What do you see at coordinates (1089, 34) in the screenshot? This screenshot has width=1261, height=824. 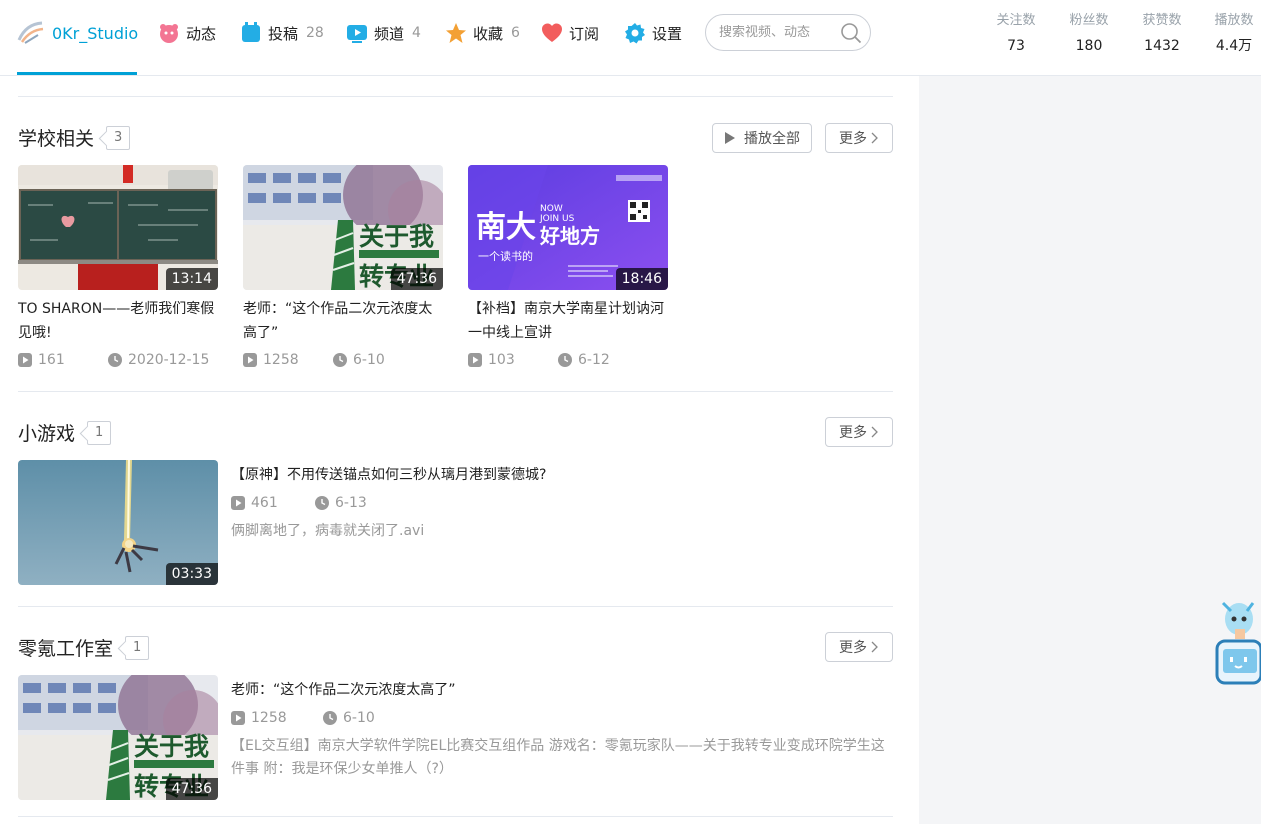 I see `stat-fans: 粉丝数 180` at bounding box center [1089, 34].